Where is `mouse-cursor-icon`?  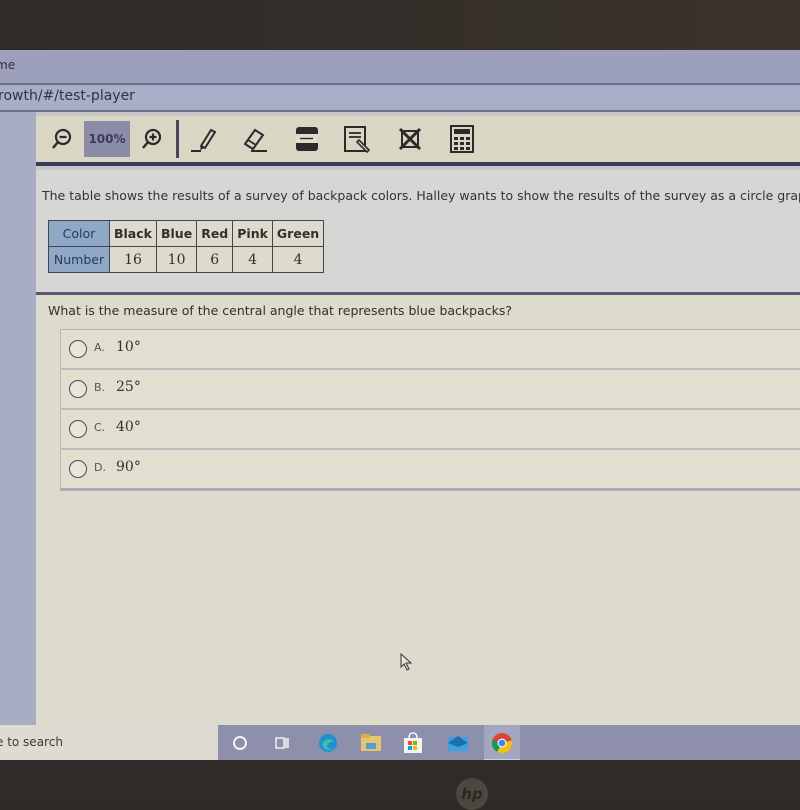
mouse-cursor-icon is located at coordinates (406, 662).